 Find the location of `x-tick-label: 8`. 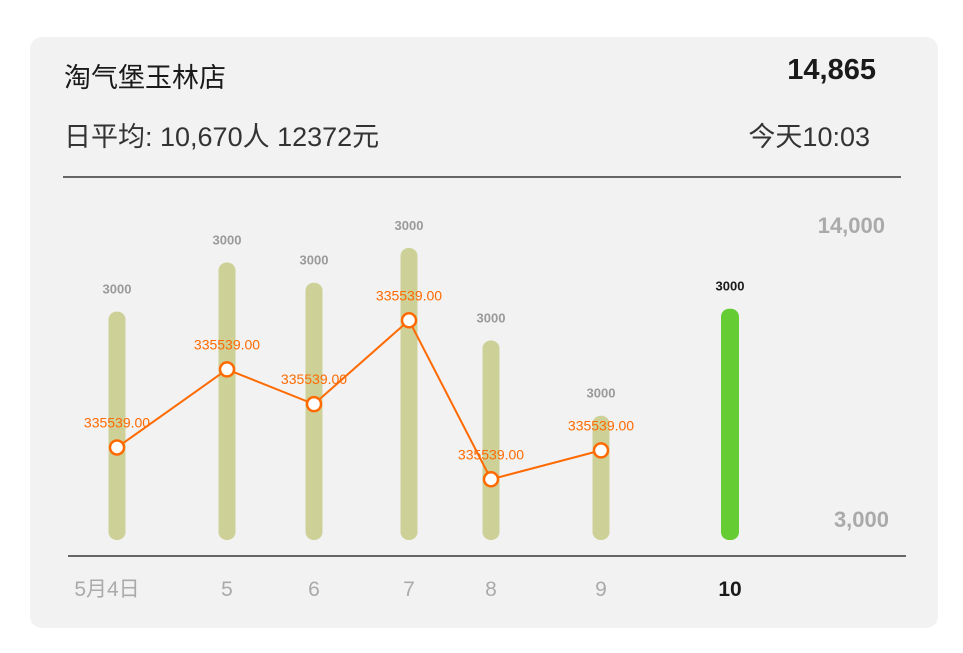

x-tick-label: 8 is located at coordinates (491, 589).